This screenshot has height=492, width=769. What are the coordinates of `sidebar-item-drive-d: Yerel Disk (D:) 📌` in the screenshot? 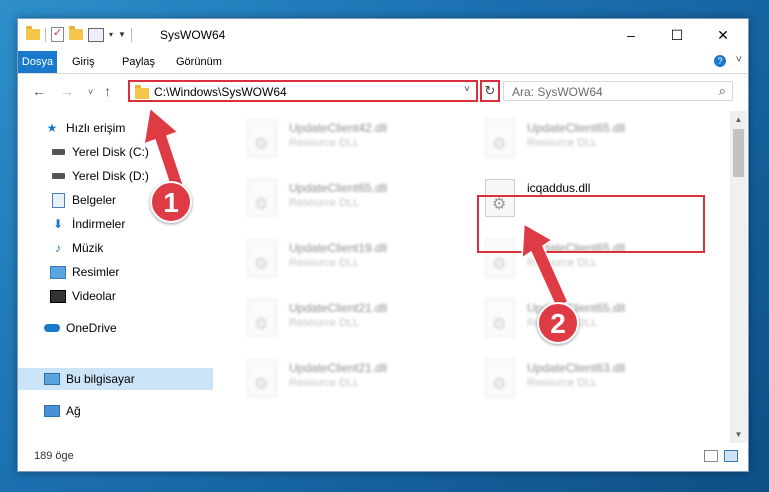 It's located at (131, 176).